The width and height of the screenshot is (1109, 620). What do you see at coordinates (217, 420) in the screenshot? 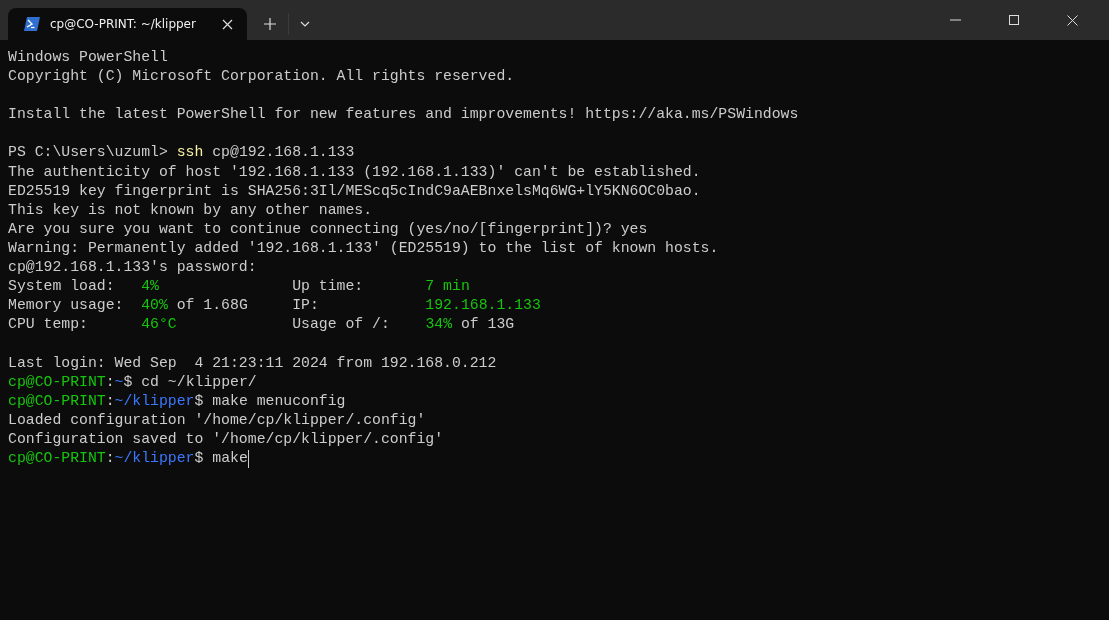
I see `terminal-line: Loaded configuration '/home/cp/klipper/.config'` at bounding box center [217, 420].